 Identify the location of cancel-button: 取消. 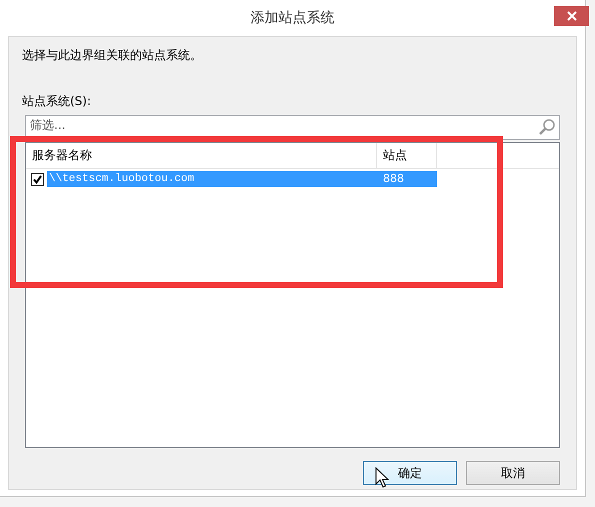
(513, 473).